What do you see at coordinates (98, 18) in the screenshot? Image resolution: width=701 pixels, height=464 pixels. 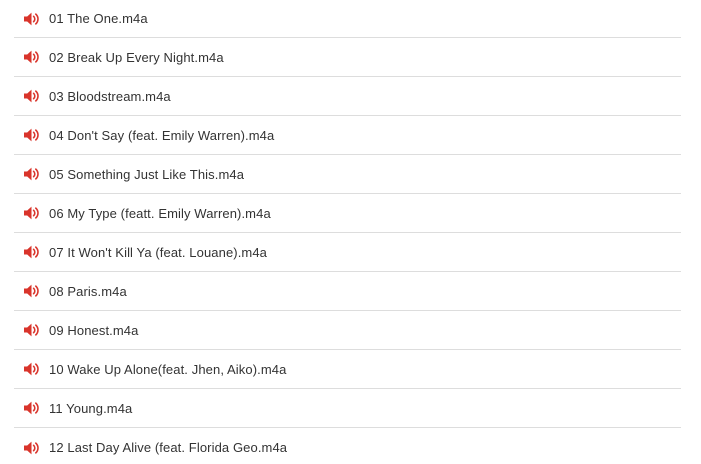 I see `track-label: 01 The One.m4a` at bounding box center [98, 18].